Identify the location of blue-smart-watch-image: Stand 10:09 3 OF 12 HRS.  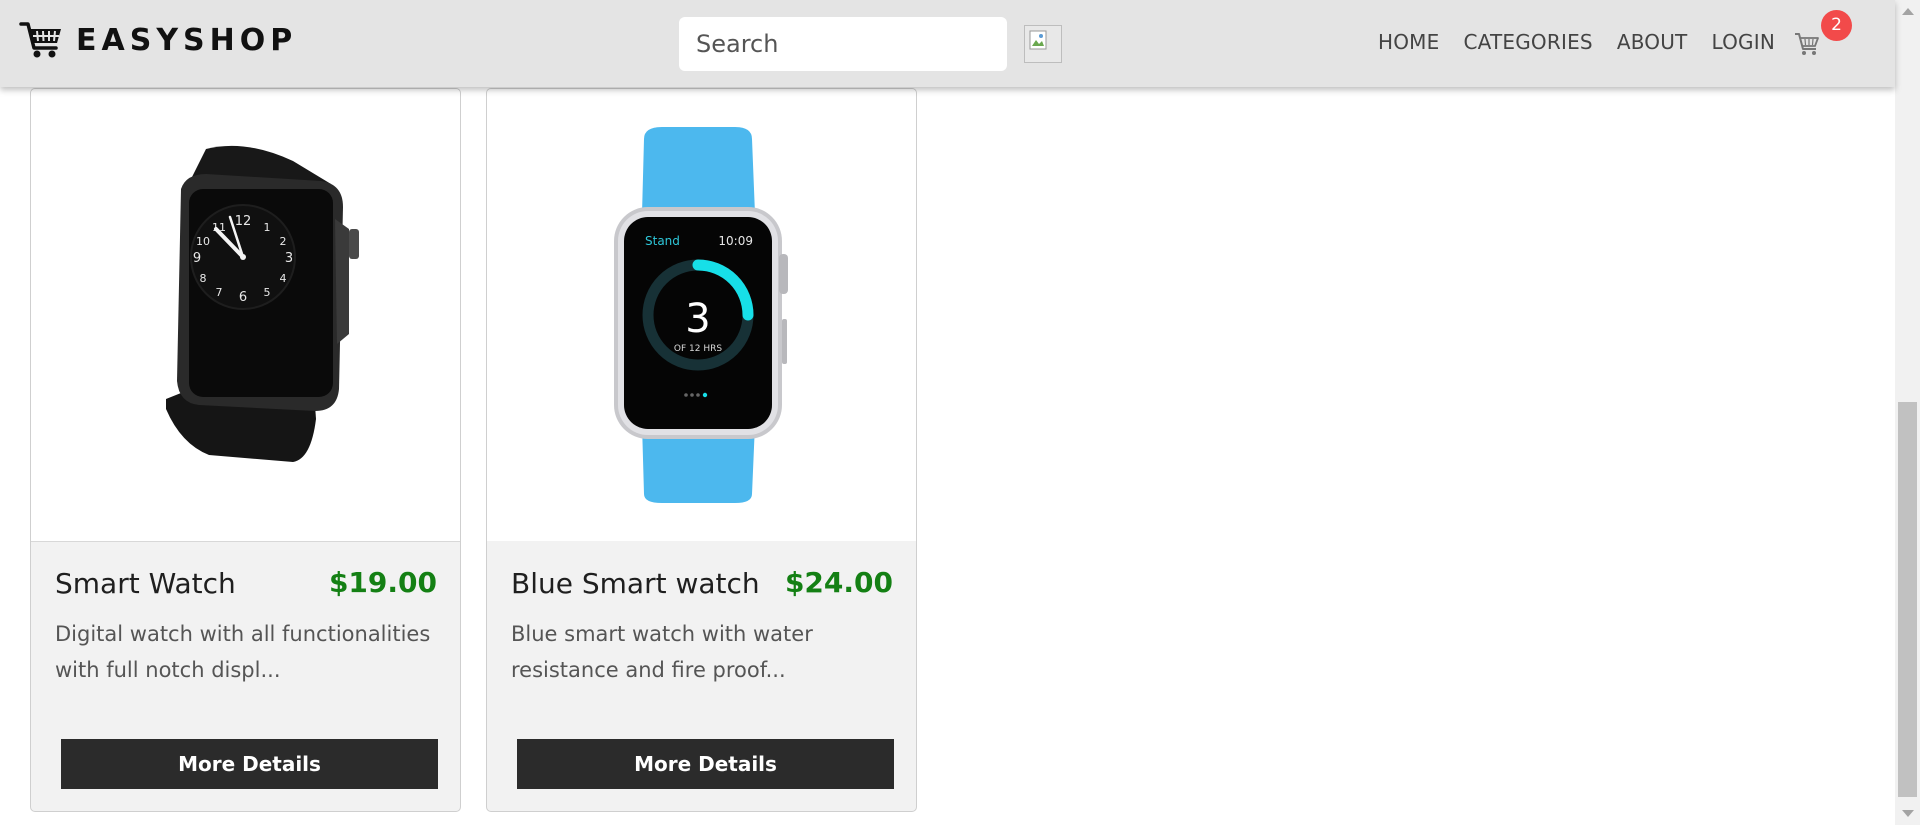
(701, 315).